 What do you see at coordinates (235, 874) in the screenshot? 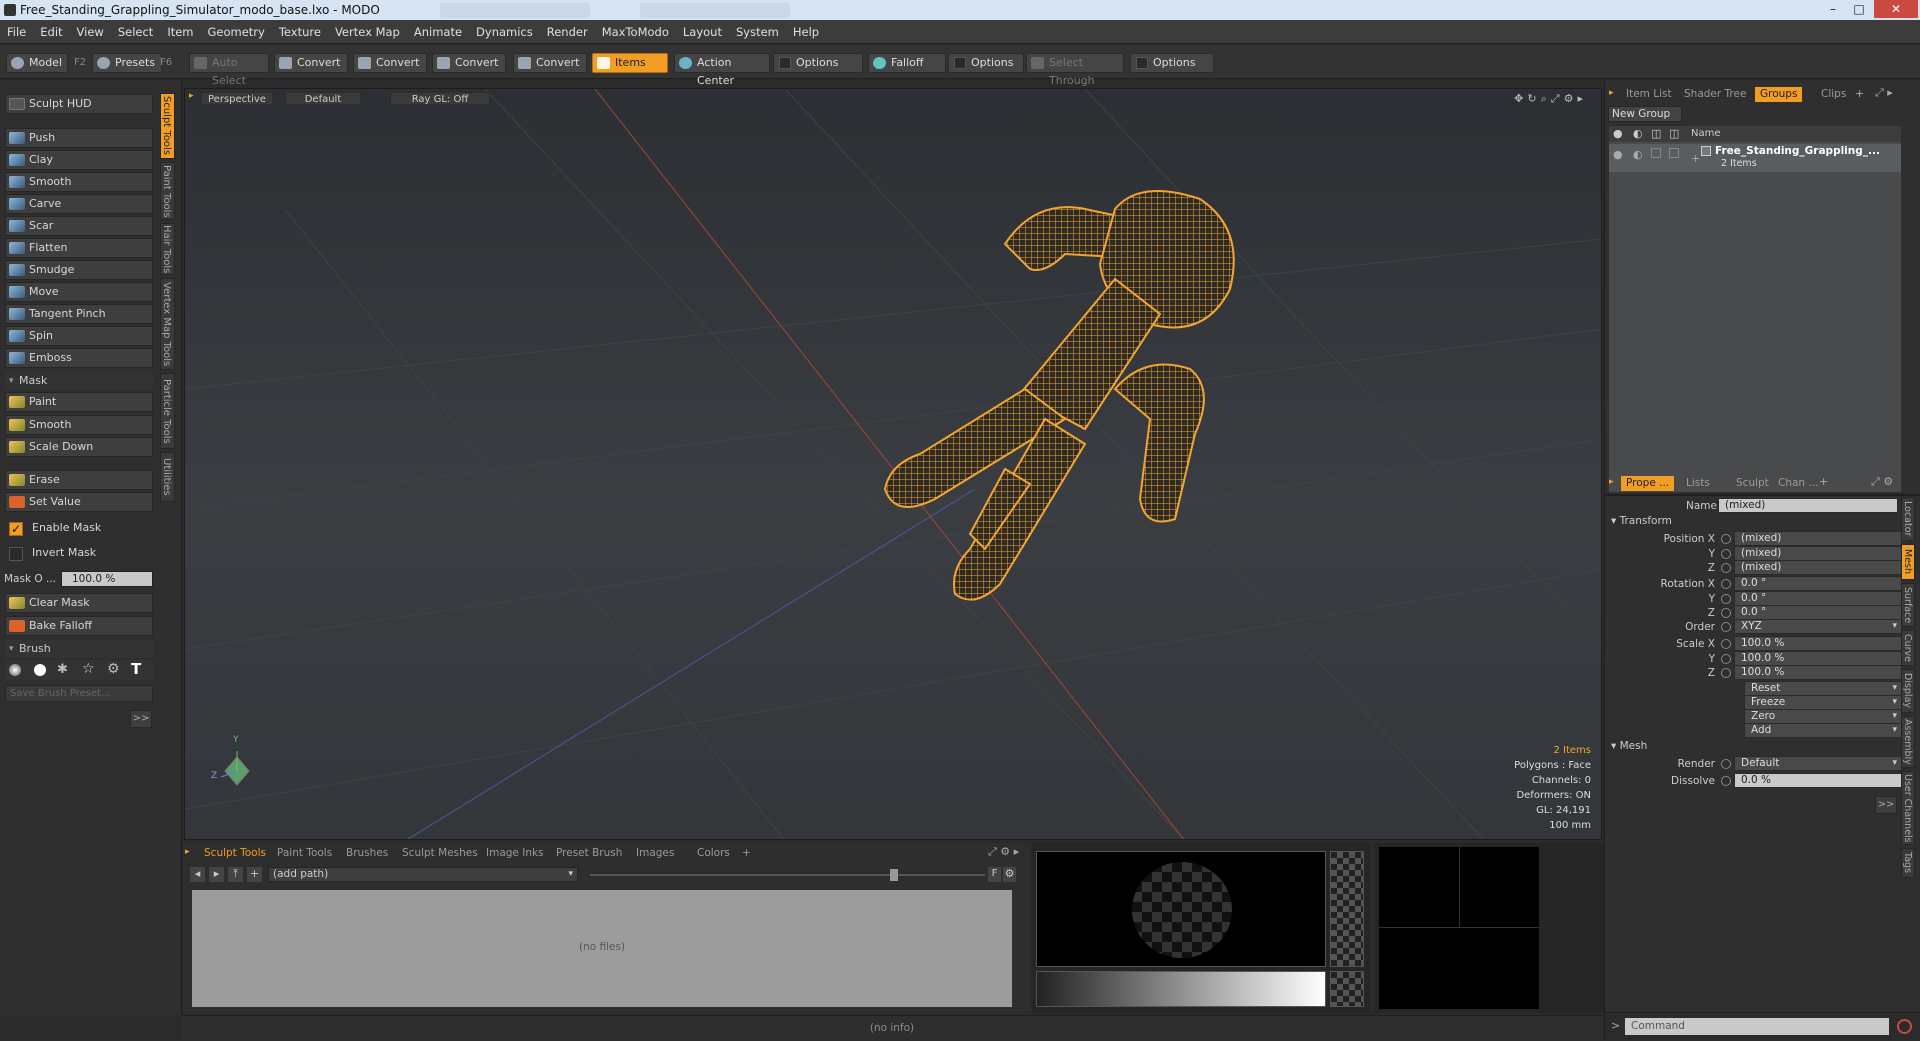
I see `up-folder-icon: ⤒` at bounding box center [235, 874].